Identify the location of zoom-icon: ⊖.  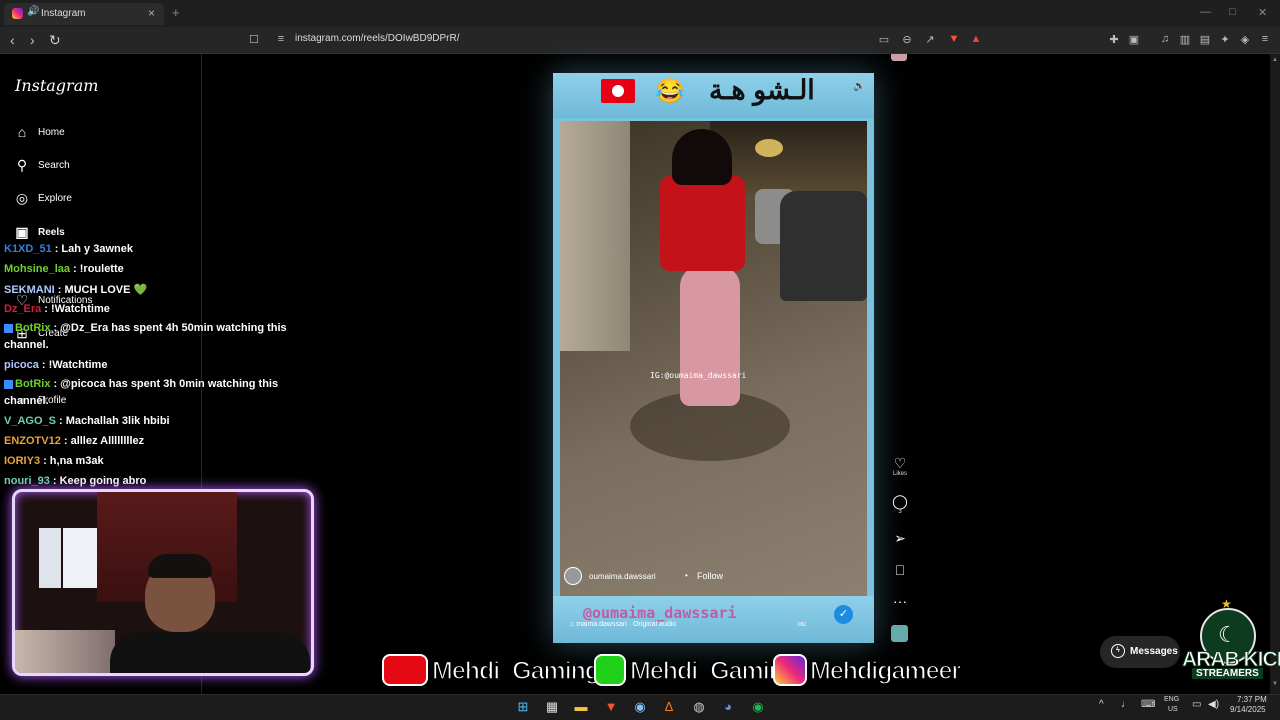
(907, 39).